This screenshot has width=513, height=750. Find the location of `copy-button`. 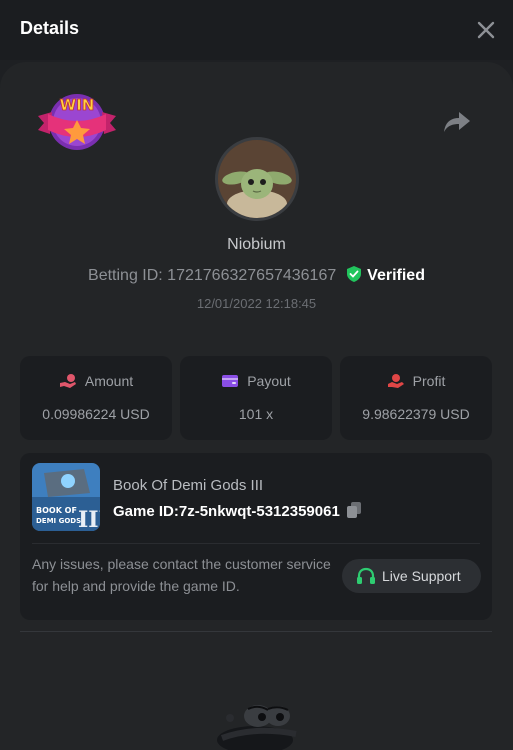

copy-button is located at coordinates (354, 512).